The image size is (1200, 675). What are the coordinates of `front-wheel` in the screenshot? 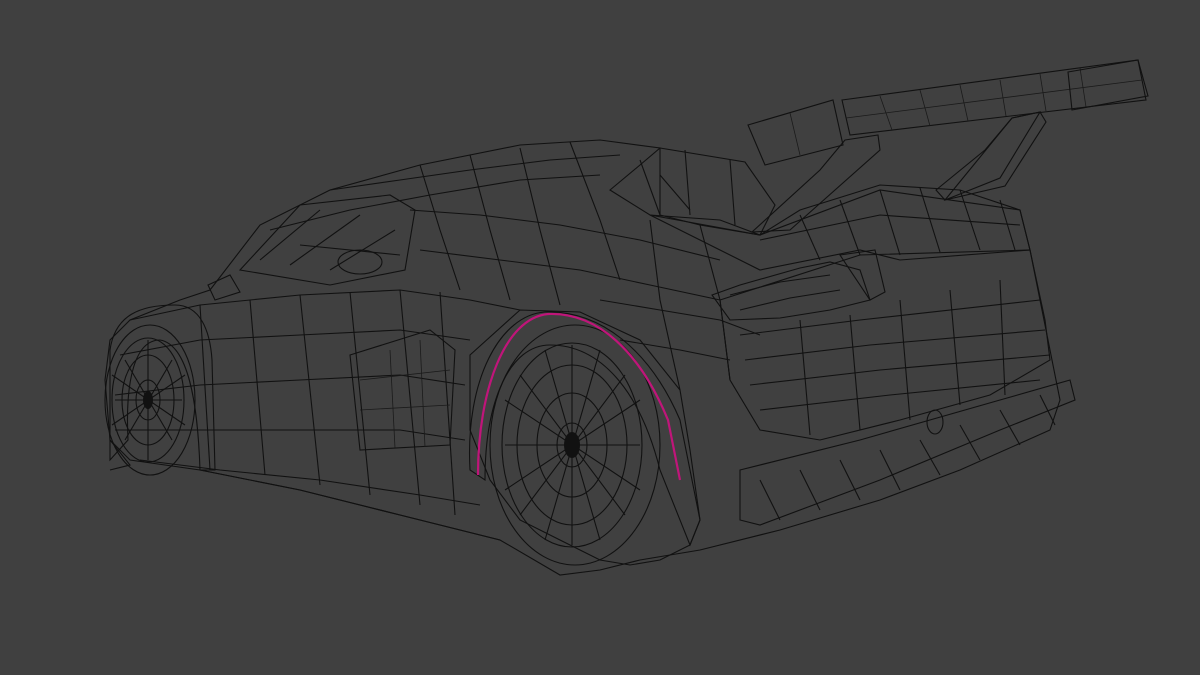 It's located at (150, 400).